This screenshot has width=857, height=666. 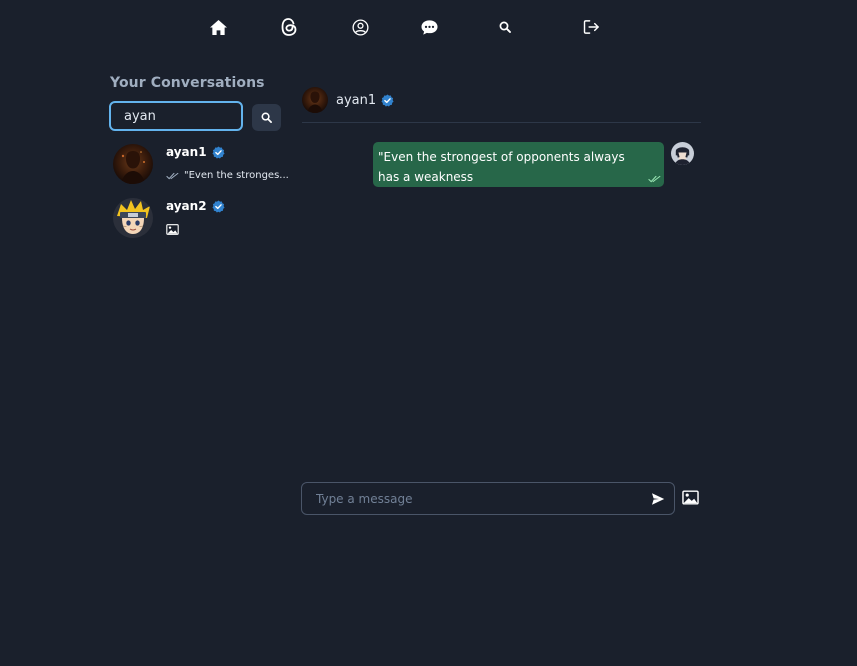 I want to click on image-upload-icon, so click(x=690, y=497).